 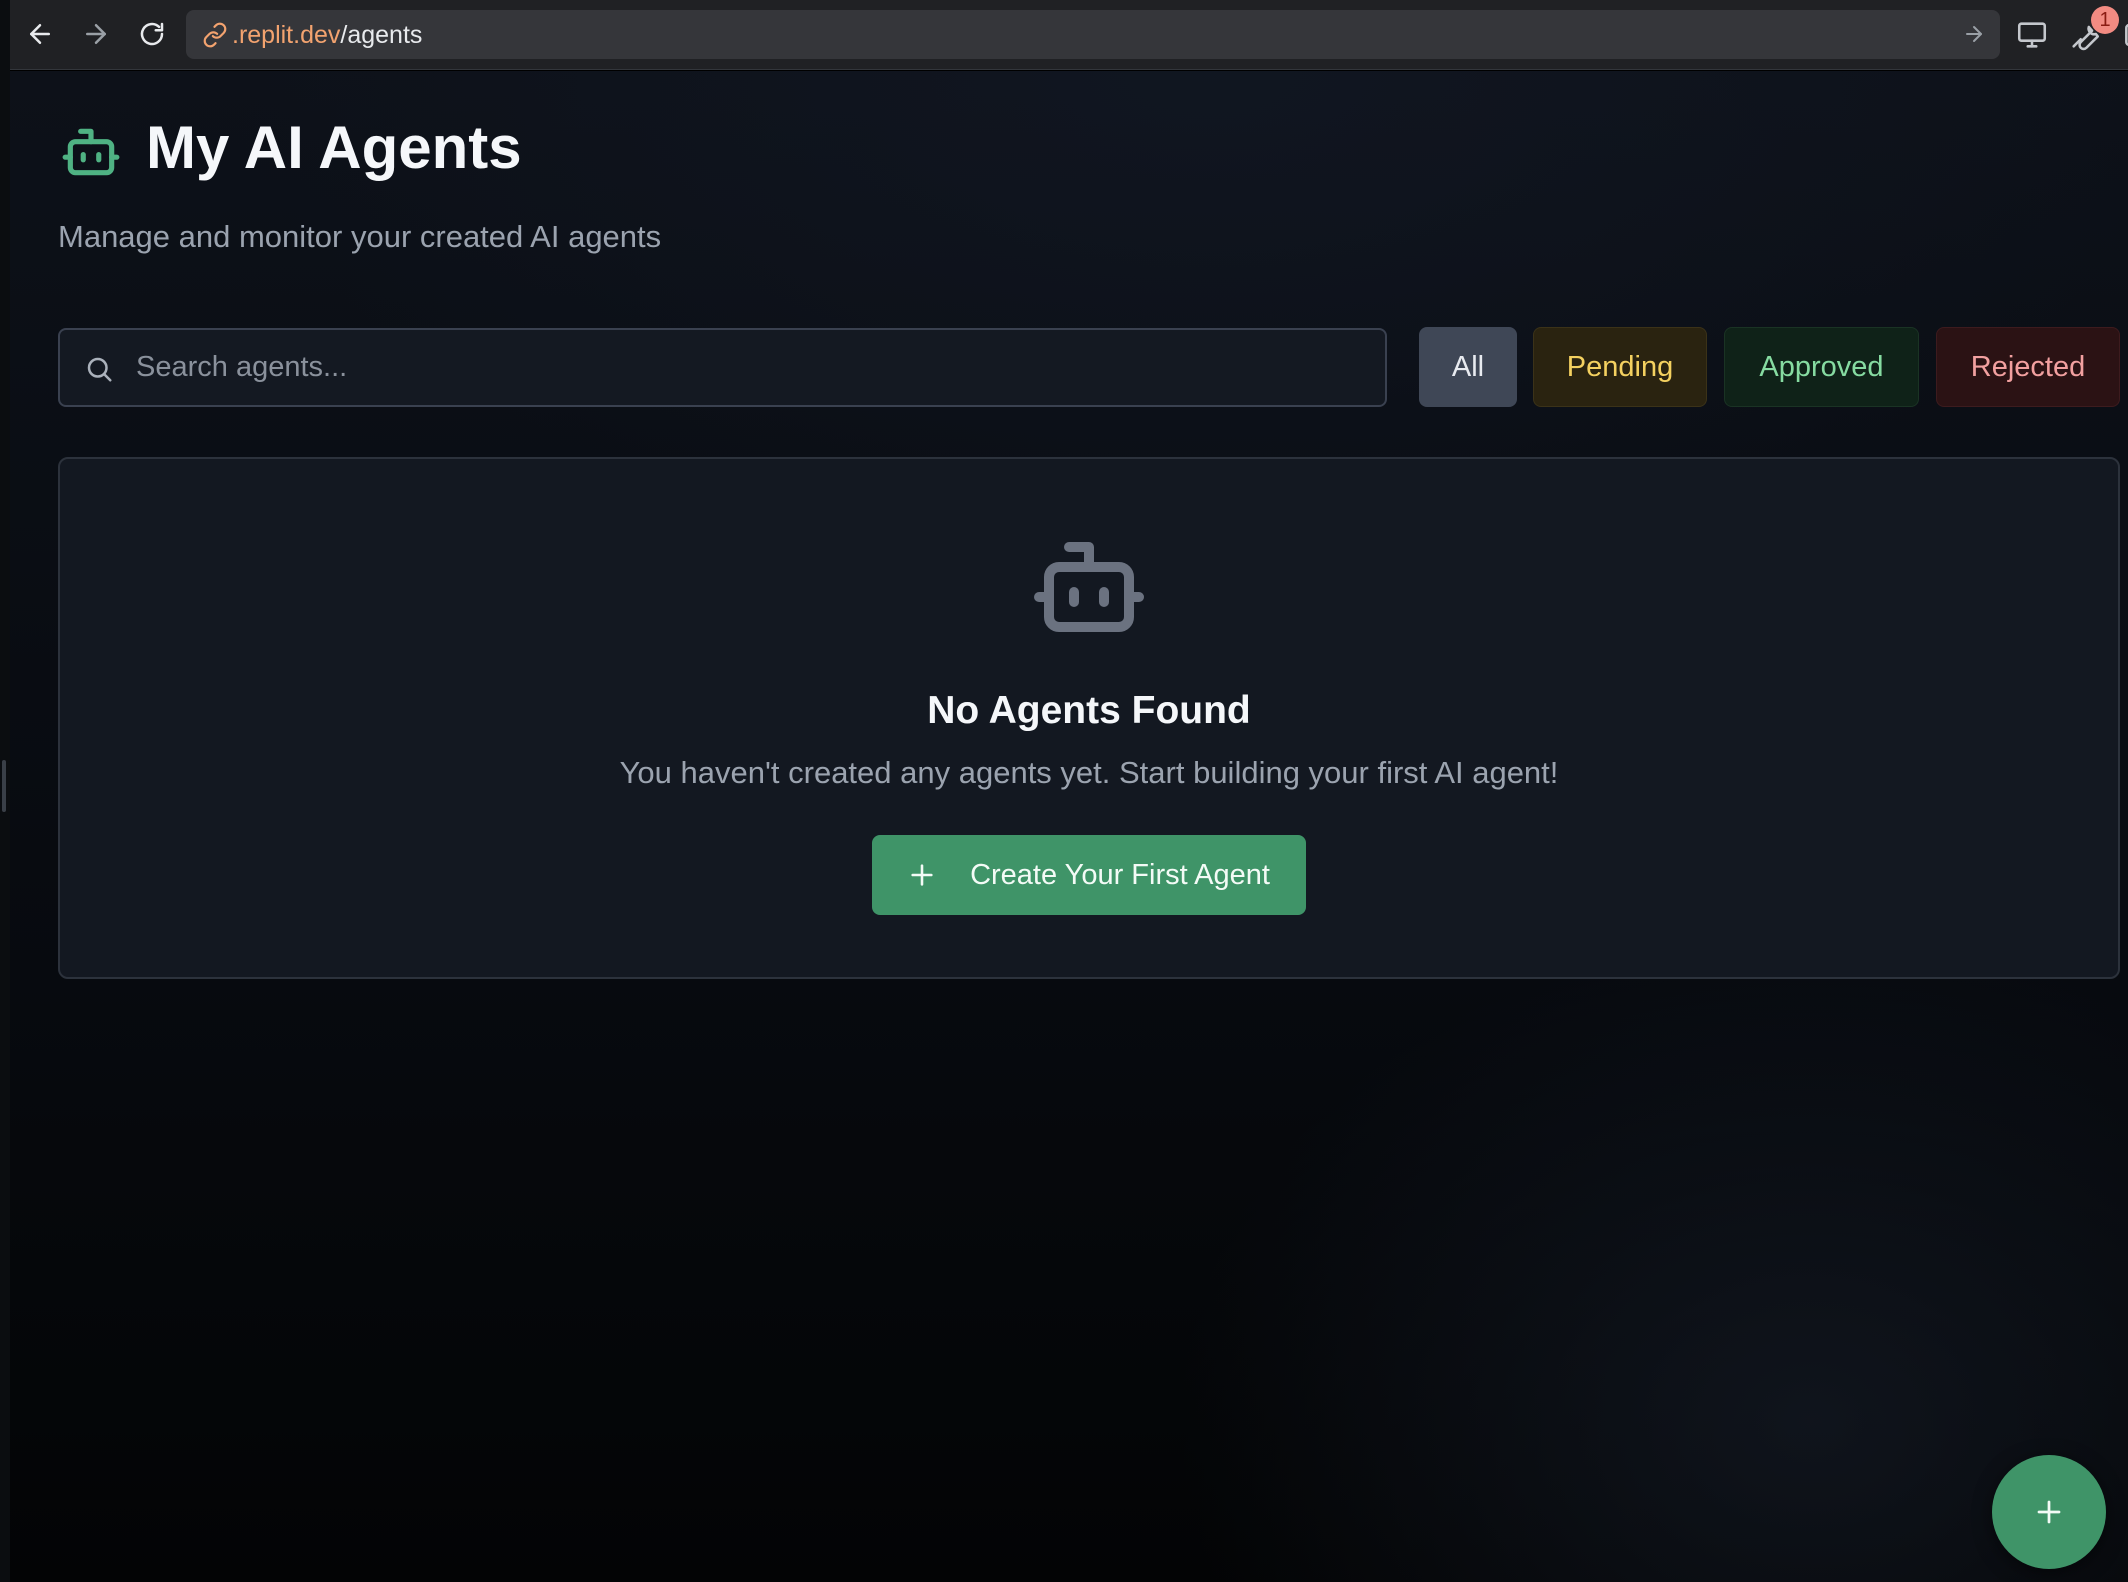 What do you see at coordinates (99, 369) in the screenshot?
I see `search-icon` at bounding box center [99, 369].